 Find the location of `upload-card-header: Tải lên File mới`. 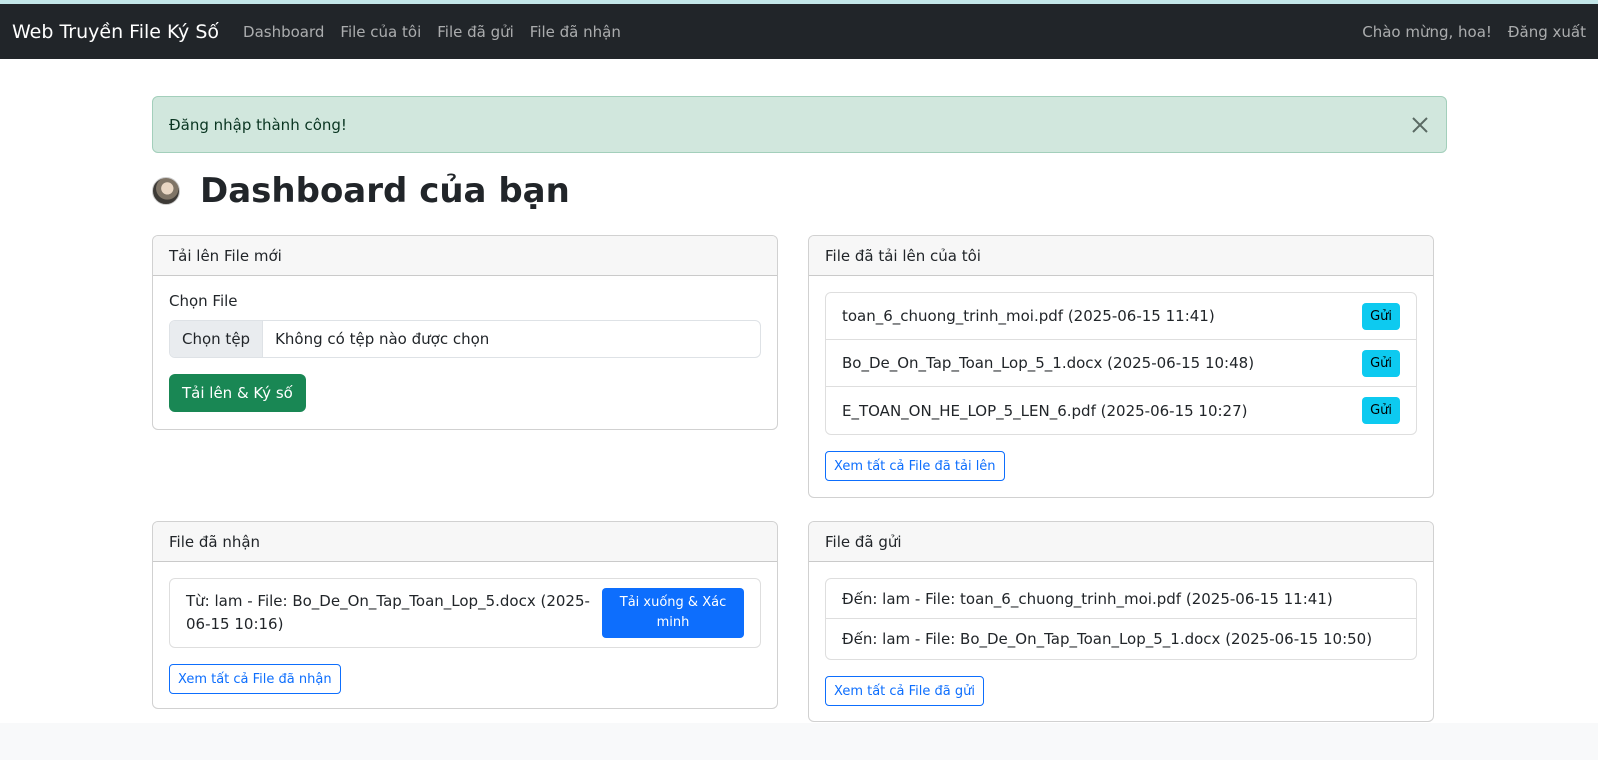

upload-card-header: Tải lên File mới is located at coordinates (465, 256).